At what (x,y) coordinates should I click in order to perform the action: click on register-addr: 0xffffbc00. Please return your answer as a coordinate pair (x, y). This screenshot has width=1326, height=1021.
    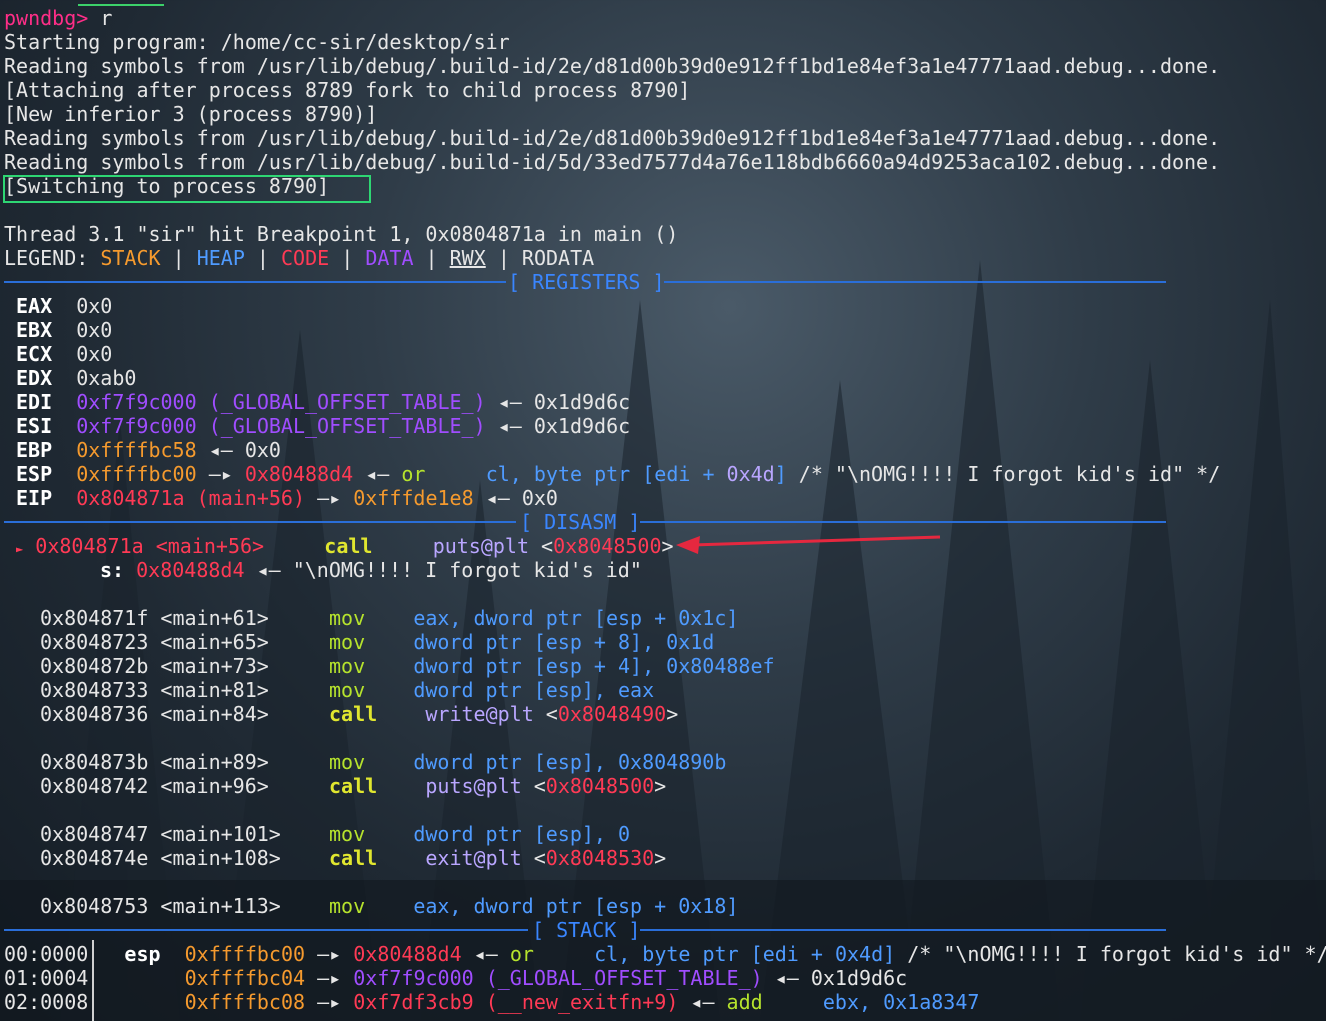
    Looking at the image, I should click on (136, 474).